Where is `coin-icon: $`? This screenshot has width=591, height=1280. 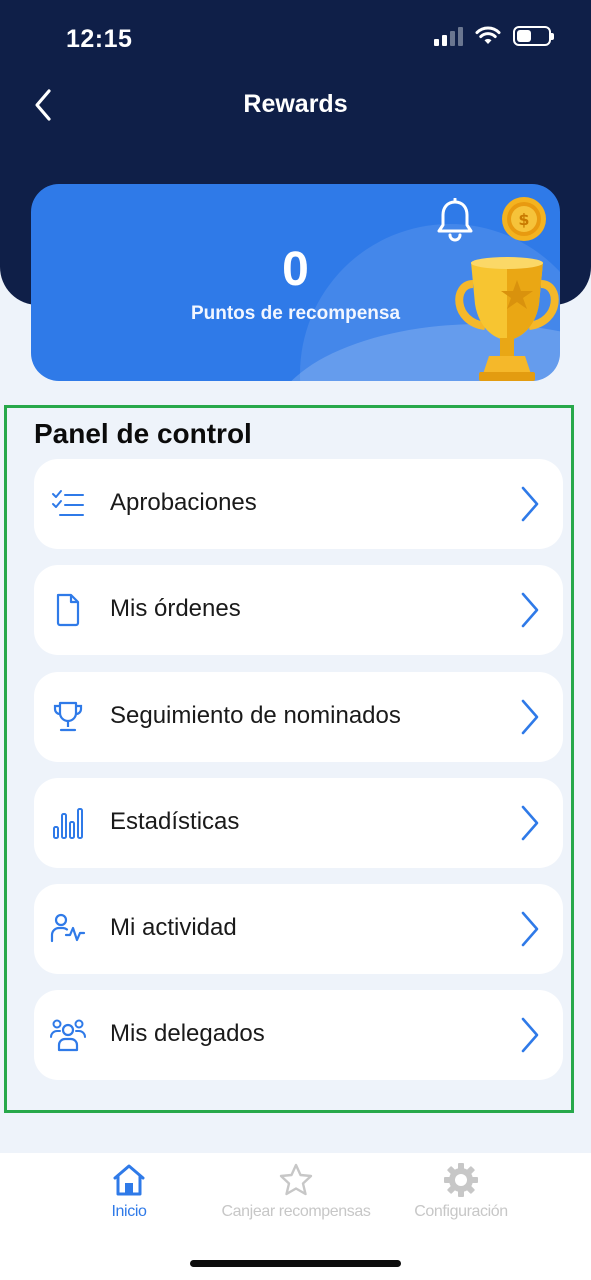
coin-icon: $ is located at coordinates (524, 219).